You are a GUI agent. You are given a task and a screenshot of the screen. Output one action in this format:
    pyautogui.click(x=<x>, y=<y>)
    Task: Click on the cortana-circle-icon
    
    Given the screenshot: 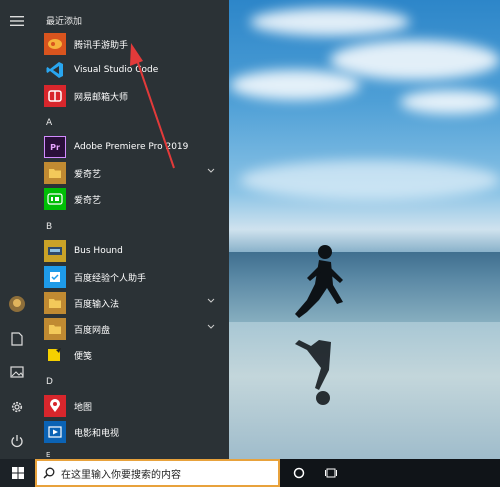 What is the action you would take?
    pyautogui.click(x=299, y=473)
    